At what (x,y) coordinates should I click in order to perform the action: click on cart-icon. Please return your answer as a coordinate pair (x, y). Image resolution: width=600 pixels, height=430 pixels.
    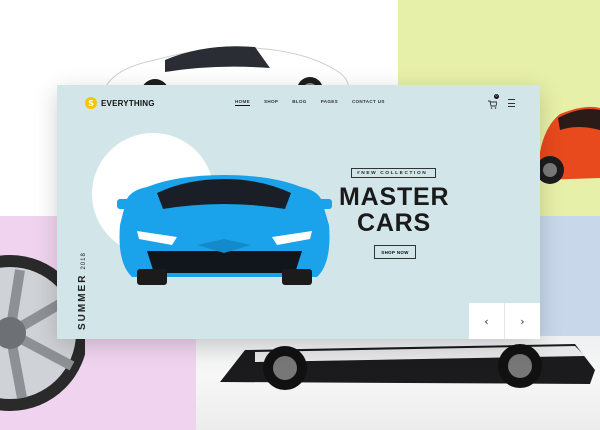
    Looking at the image, I should click on (493, 104).